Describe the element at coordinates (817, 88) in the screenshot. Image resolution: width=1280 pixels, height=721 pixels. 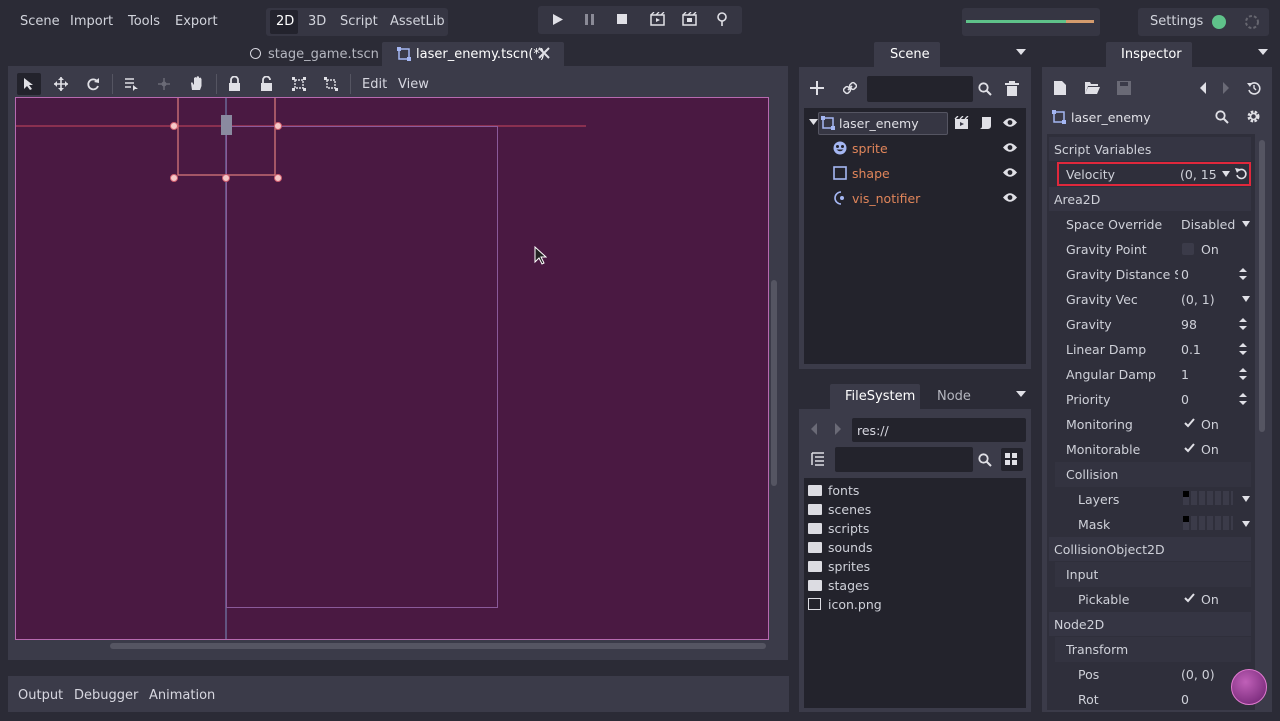
I see `add-node-icon` at that location.